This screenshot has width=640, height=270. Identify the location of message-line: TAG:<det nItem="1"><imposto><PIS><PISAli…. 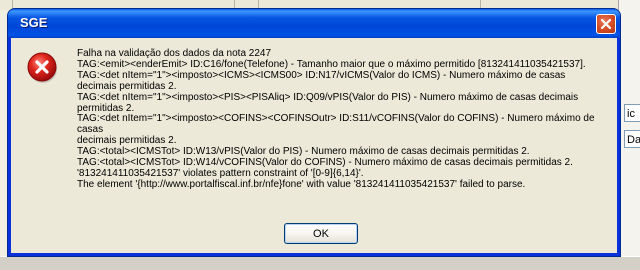
(328, 97).